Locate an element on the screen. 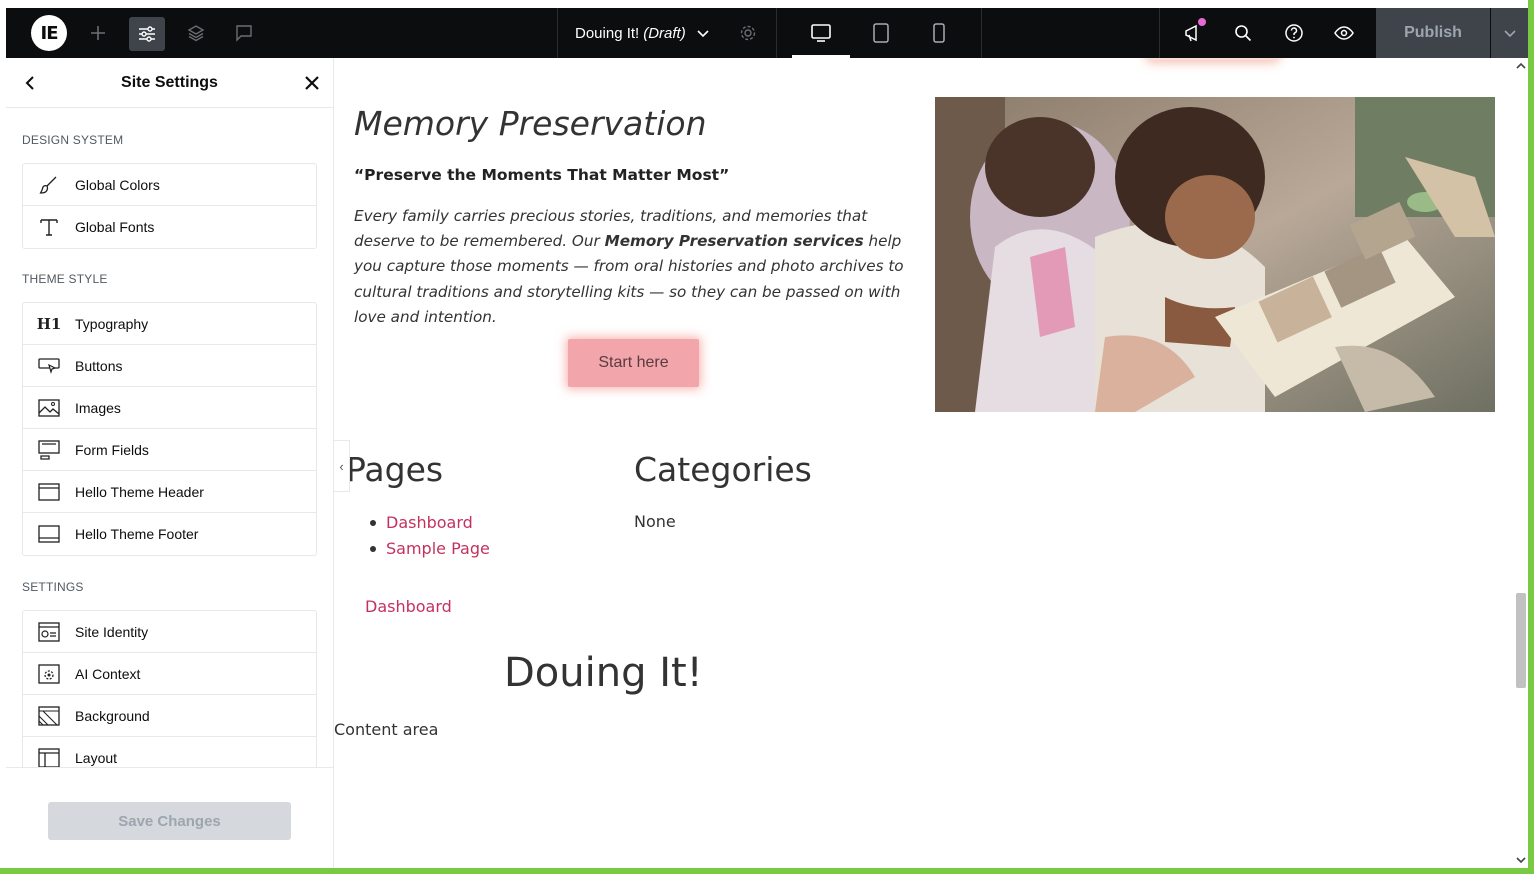 The height and width of the screenshot is (874, 1534). heading-icon: H1 is located at coordinates (49, 324).